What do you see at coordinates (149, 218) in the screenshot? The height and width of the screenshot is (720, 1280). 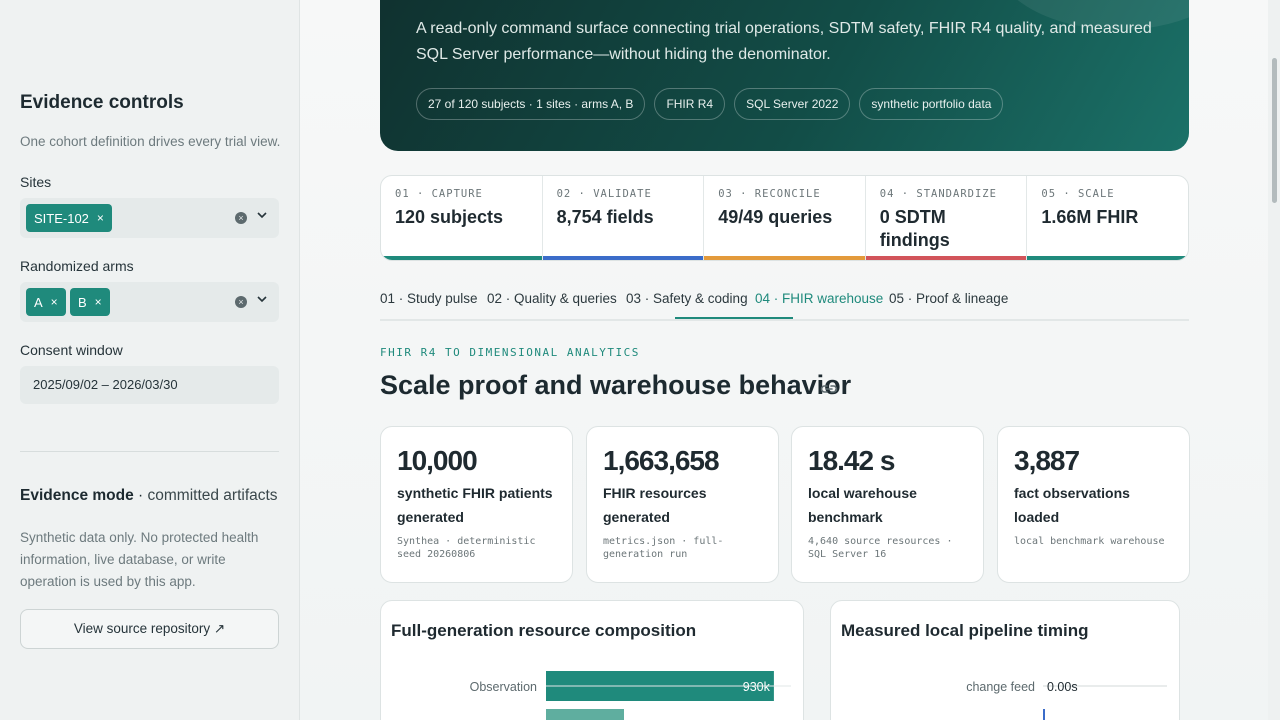 I see `sites-multiselect: SITE-102 × ×` at bounding box center [149, 218].